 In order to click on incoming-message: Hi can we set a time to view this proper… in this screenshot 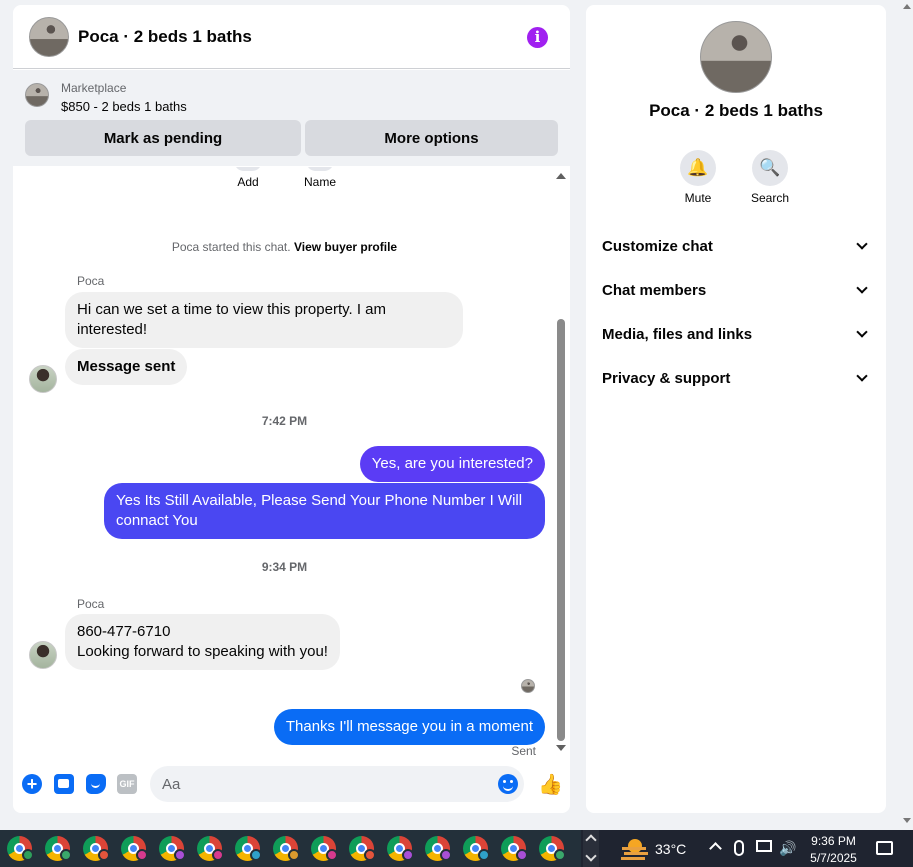, I will do `click(264, 320)`.